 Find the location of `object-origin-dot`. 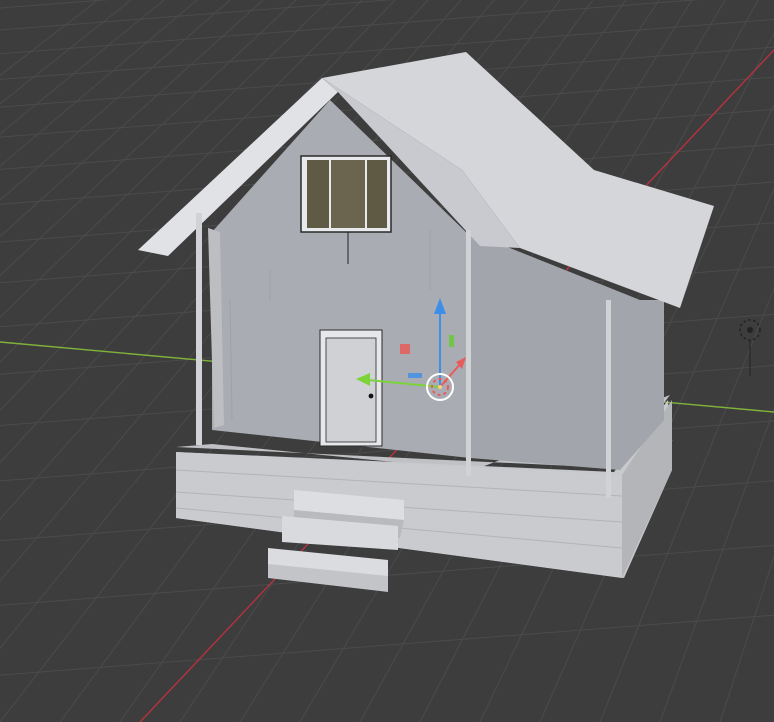

object-origin-dot is located at coordinates (440, 387).